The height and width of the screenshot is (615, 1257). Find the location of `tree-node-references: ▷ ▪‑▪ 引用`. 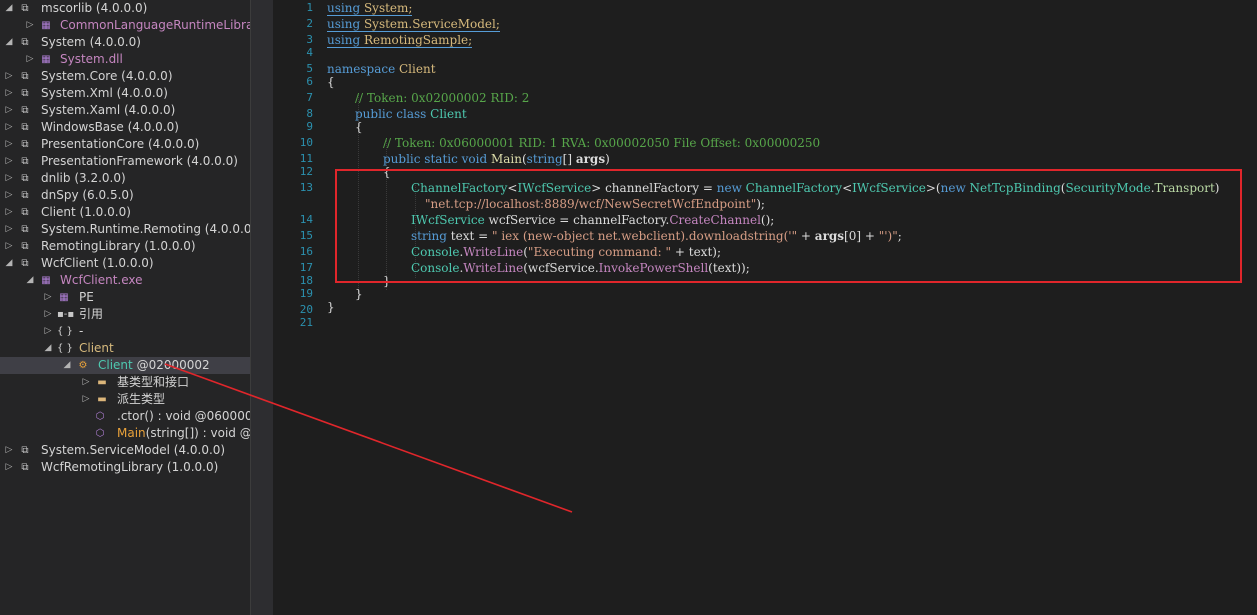

tree-node-references: ▷ ▪‑▪ 引用 is located at coordinates (125, 314).